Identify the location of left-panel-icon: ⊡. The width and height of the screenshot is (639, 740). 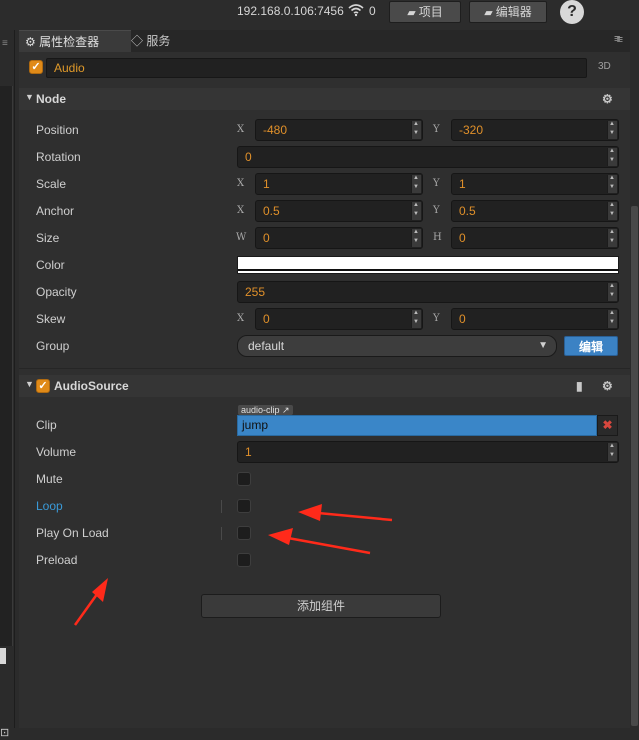
(4, 733).